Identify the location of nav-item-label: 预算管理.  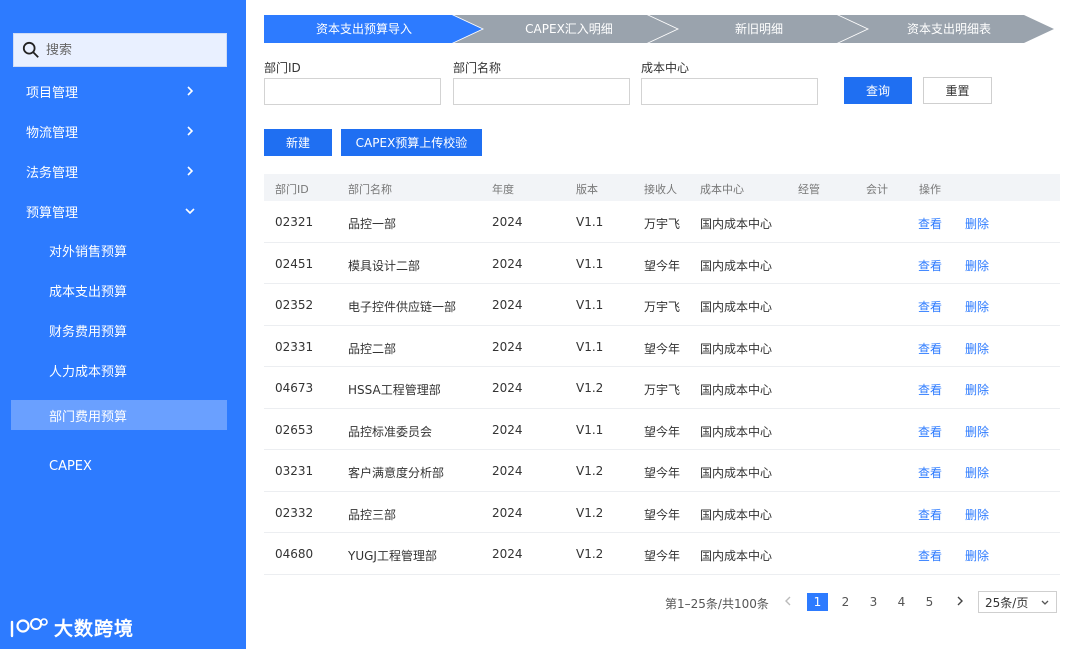
(52, 213).